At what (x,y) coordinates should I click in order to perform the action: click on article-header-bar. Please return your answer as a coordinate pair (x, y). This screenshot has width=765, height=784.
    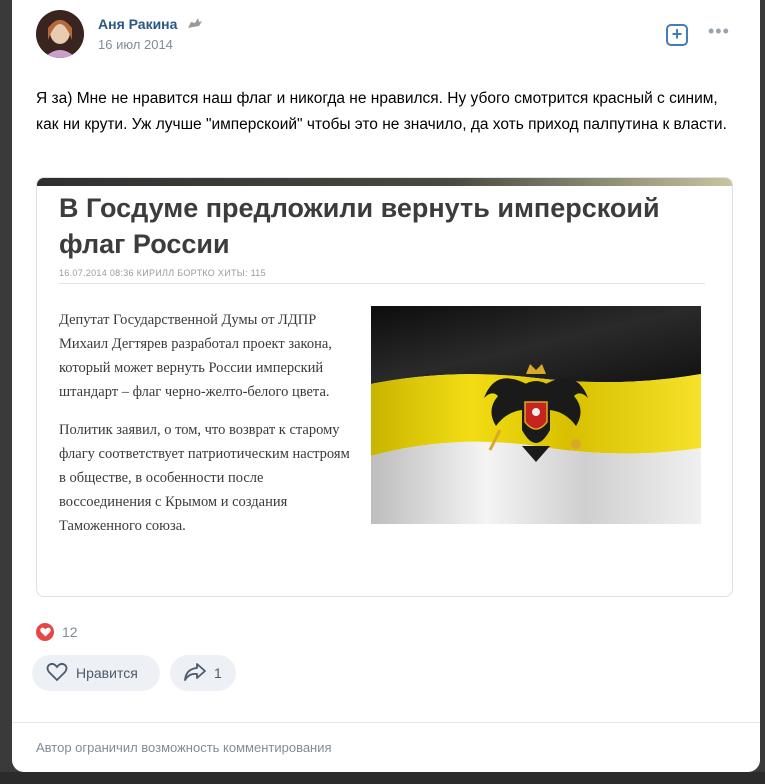
    Looking at the image, I should click on (384, 182).